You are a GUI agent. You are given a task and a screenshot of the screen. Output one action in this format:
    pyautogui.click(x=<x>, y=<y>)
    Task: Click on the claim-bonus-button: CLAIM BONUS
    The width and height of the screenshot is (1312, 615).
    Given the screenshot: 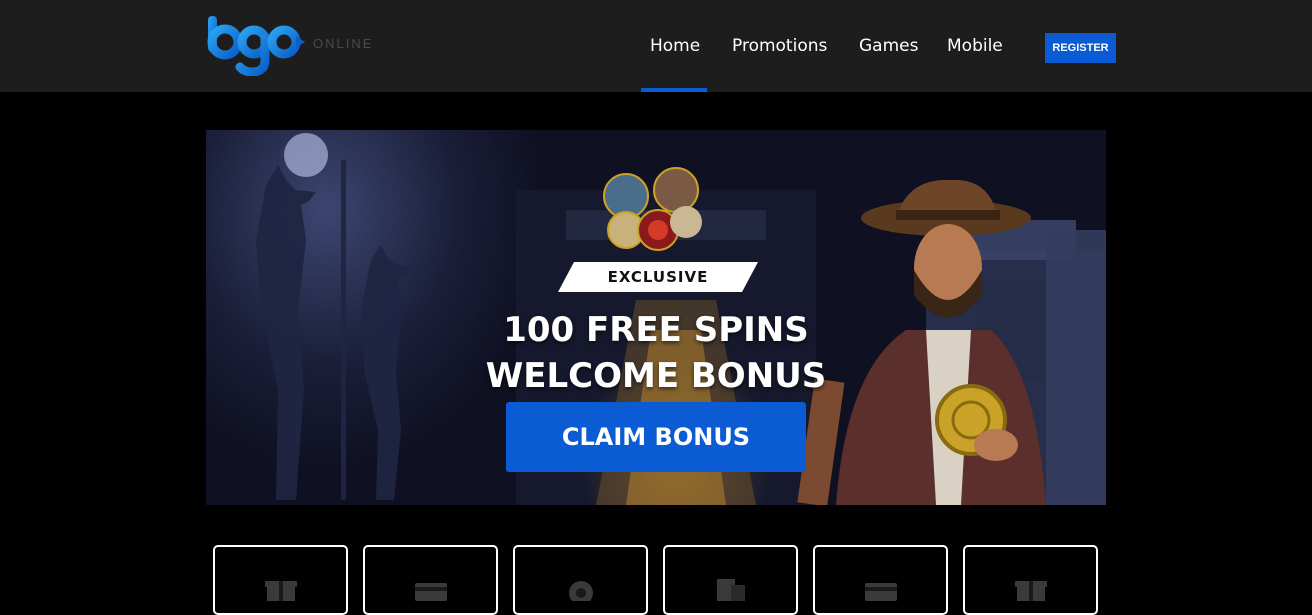 What is the action you would take?
    pyautogui.click(x=656, y=437)
    